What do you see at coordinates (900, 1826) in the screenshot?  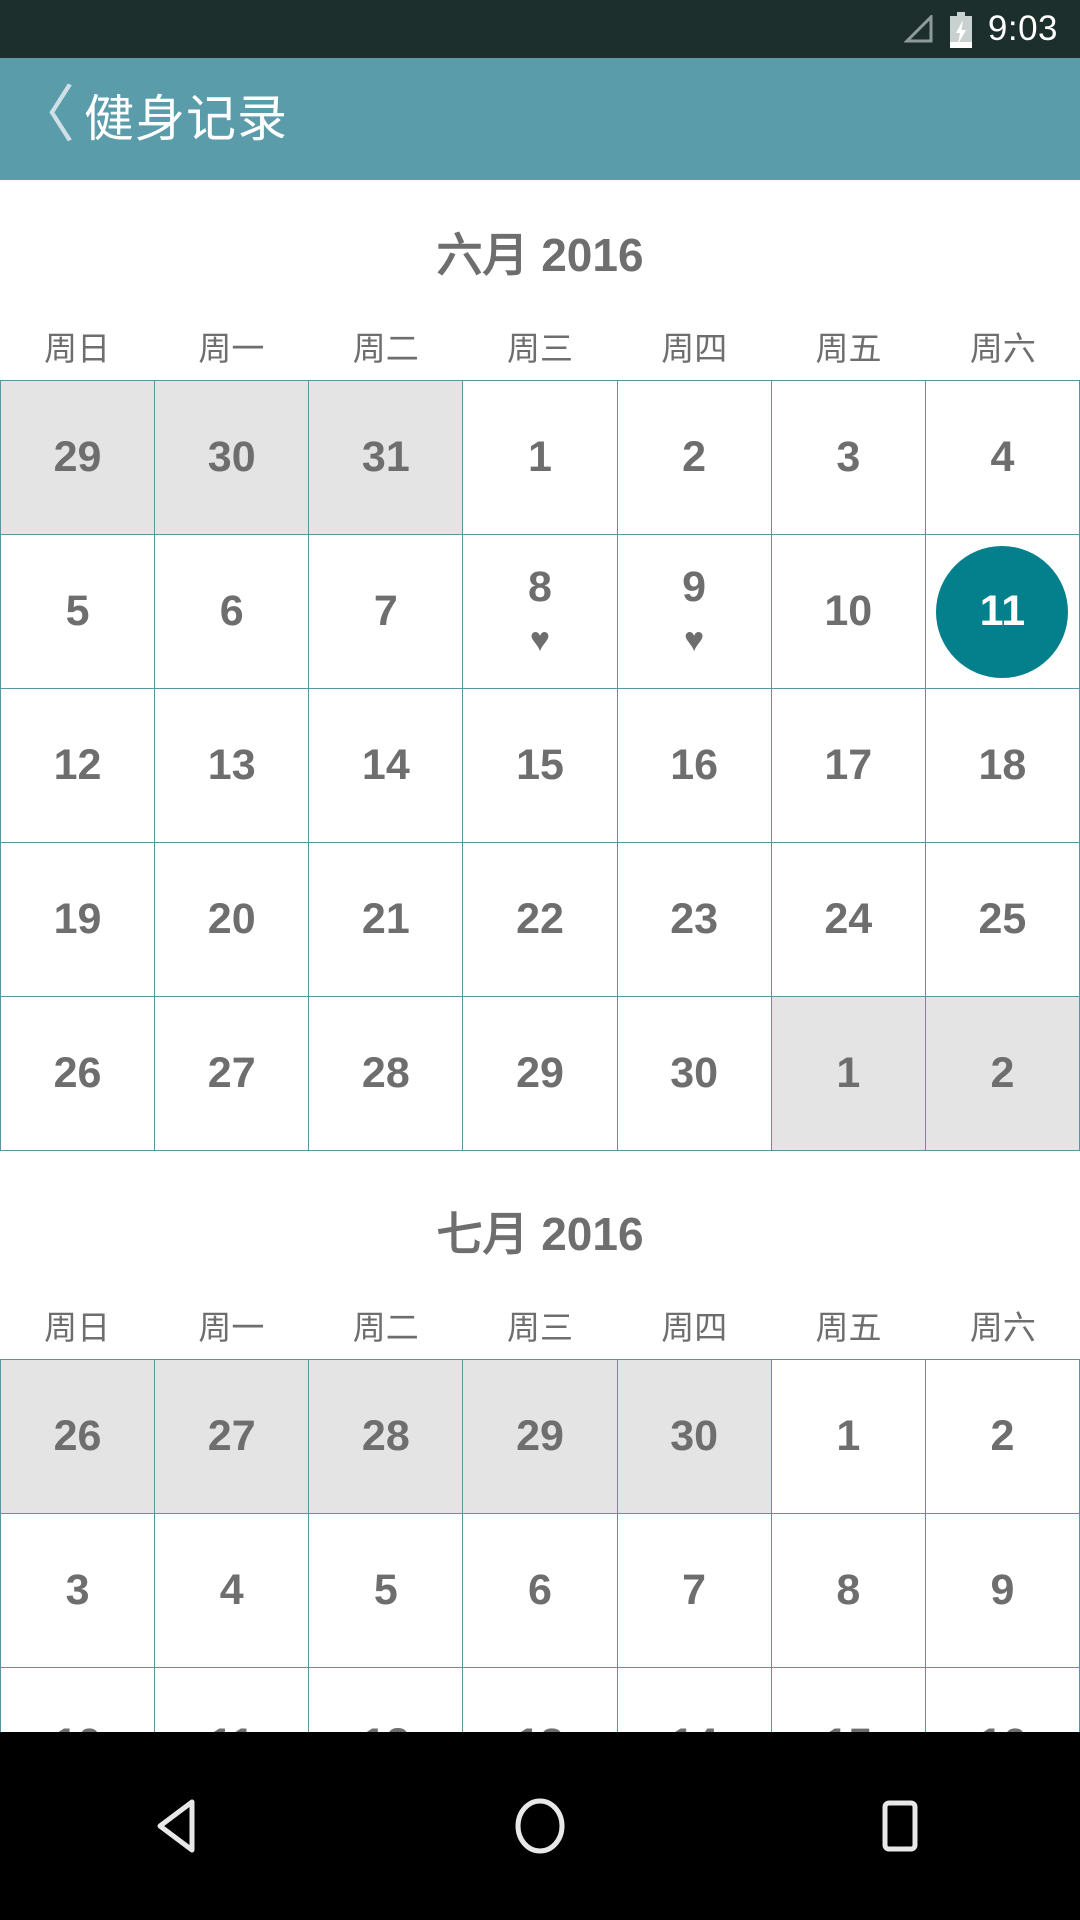 I see `nav-recents-square-icon` at bounding box center [900, 1826].